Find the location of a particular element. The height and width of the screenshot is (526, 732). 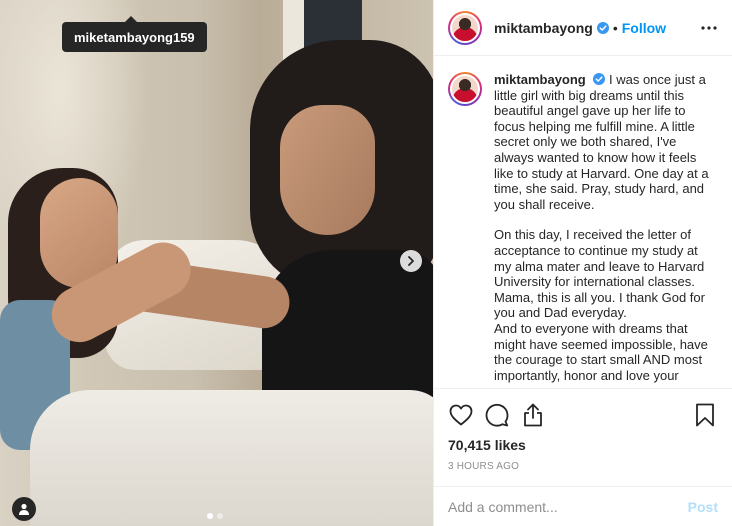

user-tag-icon is located at coordinates (24, 509).